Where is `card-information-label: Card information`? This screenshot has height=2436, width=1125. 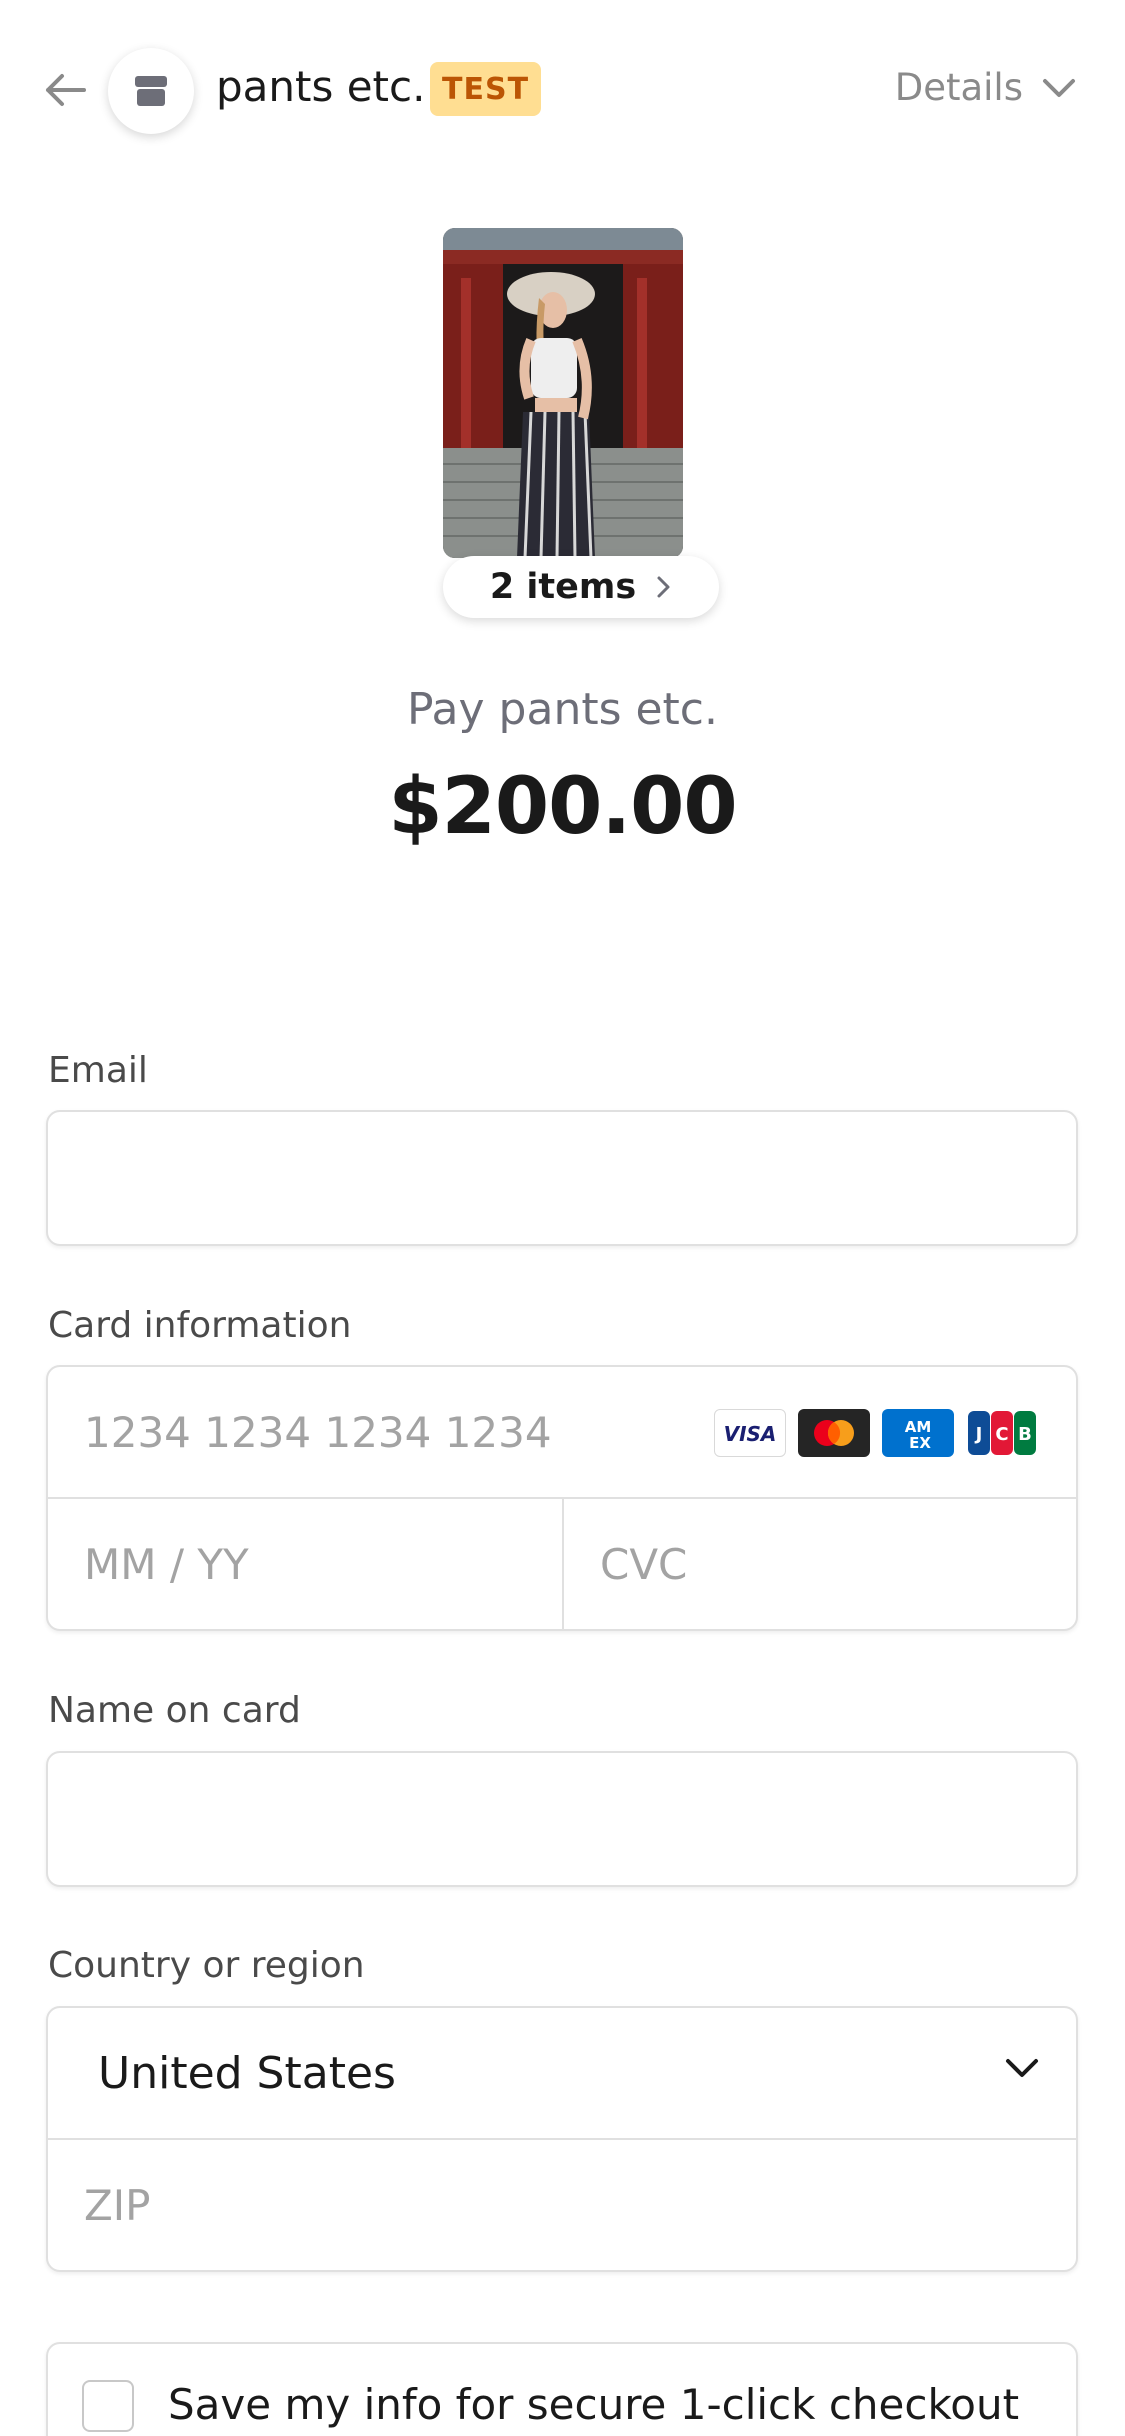 card-information-label: Card information is located at coordinates (200, 1325).